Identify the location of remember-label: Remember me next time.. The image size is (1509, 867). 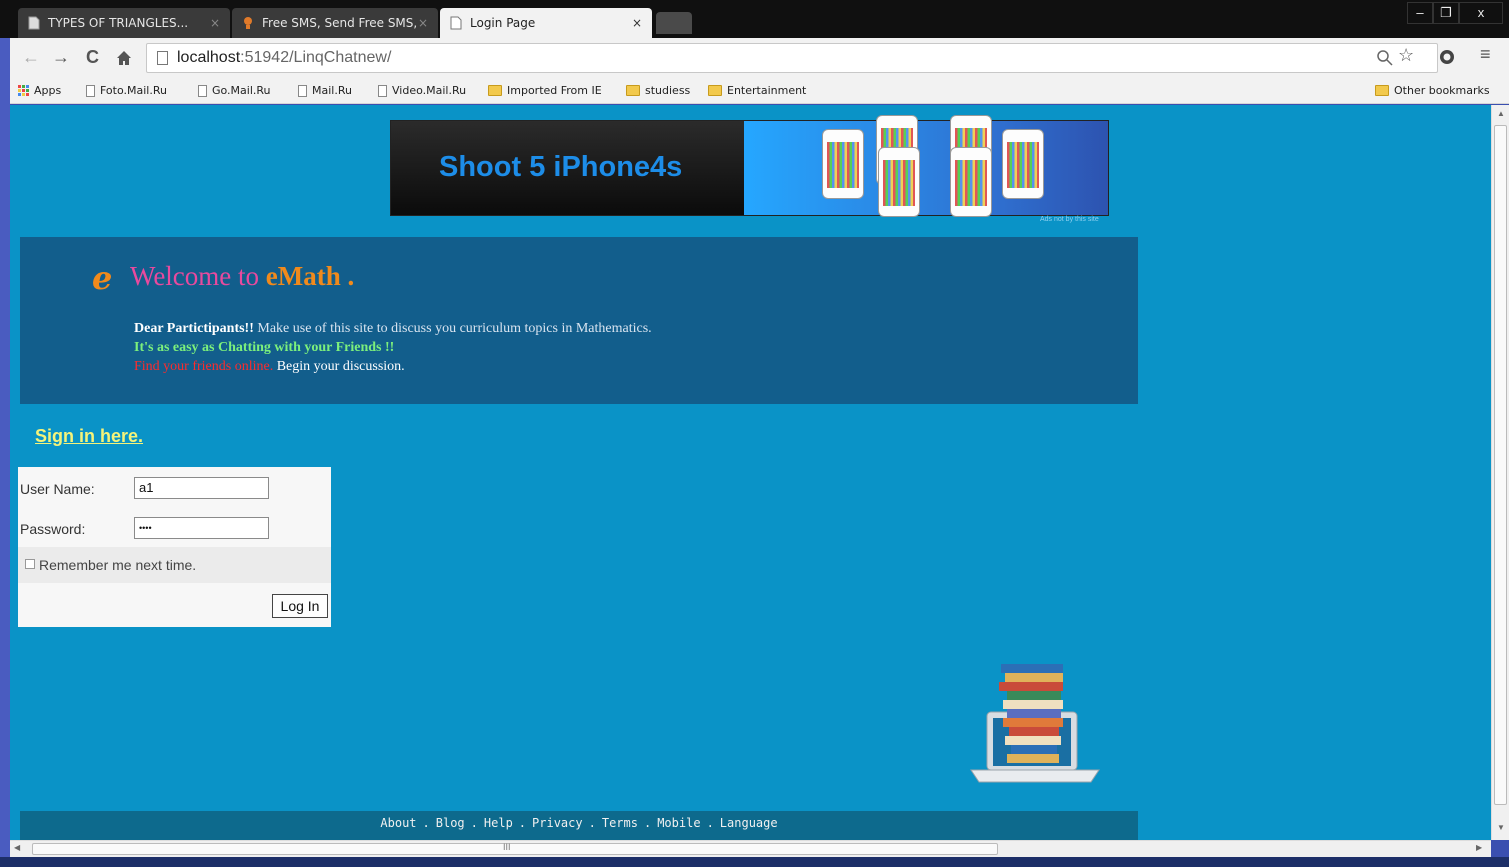
(117, 565).